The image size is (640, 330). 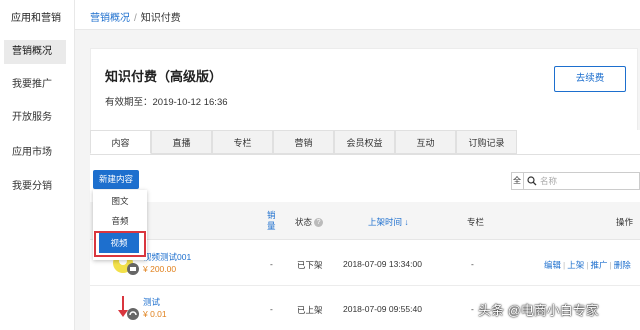 What do you see at coordinates (120, 201) in the screenshot?
I see `dropdown-item-article: 图文` at bounding box center [120, 201].